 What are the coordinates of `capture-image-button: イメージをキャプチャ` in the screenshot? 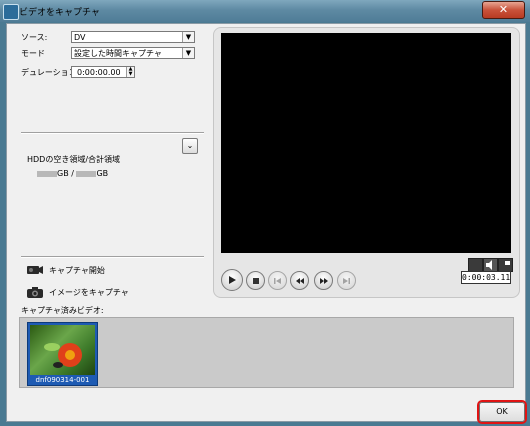 It's located at (77, 292).